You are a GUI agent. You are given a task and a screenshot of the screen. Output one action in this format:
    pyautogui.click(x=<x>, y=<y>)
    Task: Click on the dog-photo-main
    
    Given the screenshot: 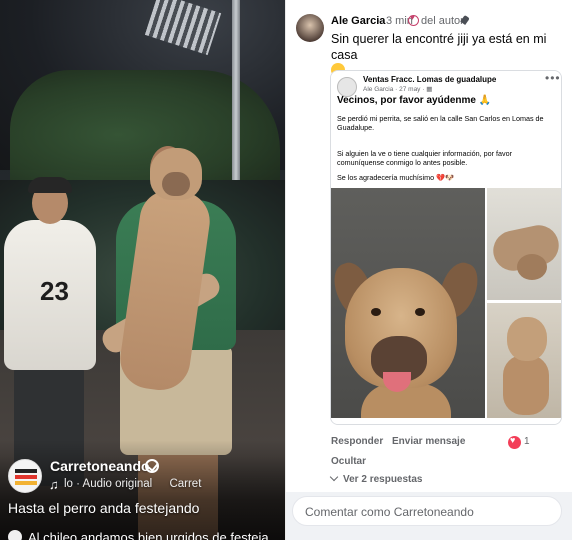 What is the action you would take?
    pyautogui.click(x=408, y=303)
    